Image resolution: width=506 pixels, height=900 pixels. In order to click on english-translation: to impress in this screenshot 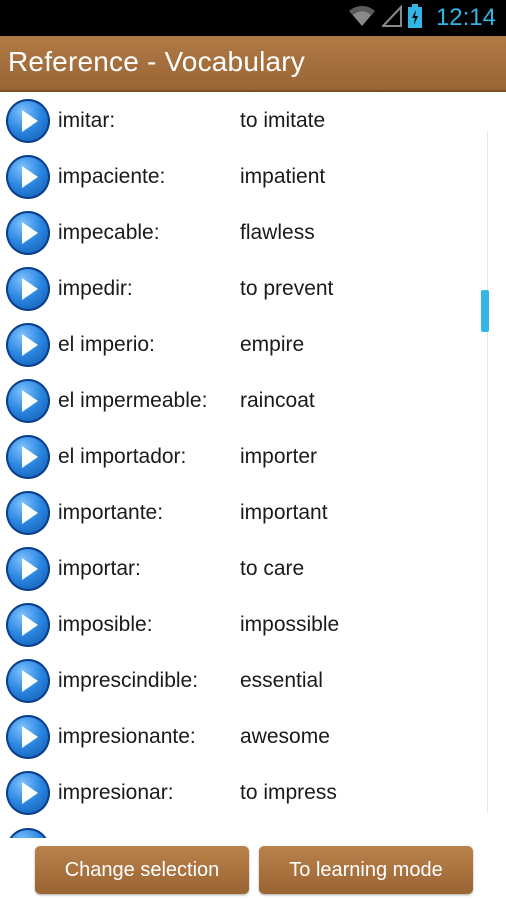, I will do `click(288, 792)`.